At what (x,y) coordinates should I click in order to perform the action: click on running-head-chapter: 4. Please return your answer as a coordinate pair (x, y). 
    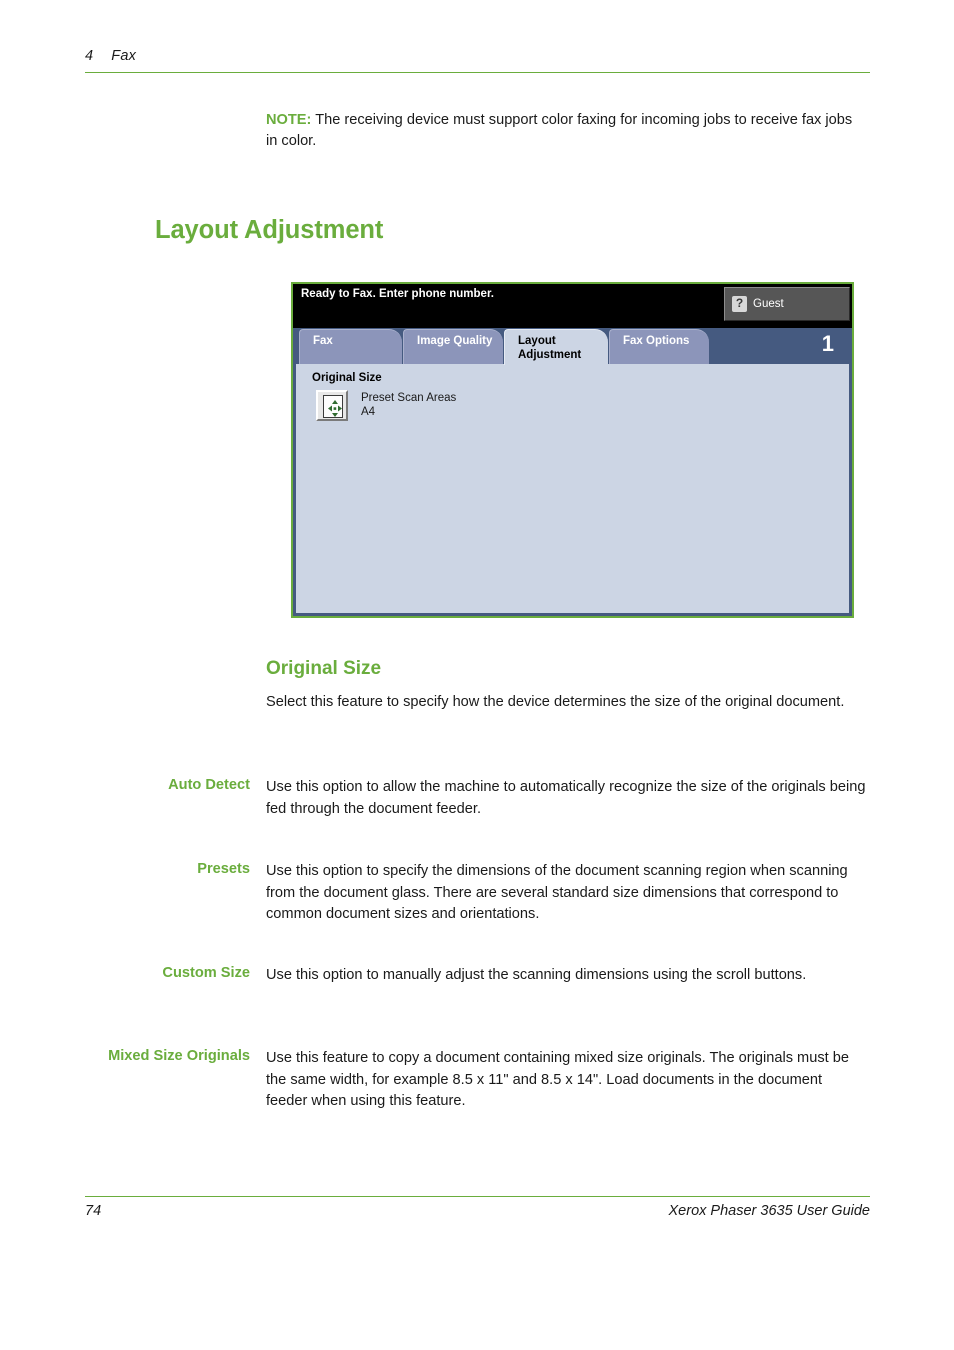
    Looking at the image, I should click on (89, 56).